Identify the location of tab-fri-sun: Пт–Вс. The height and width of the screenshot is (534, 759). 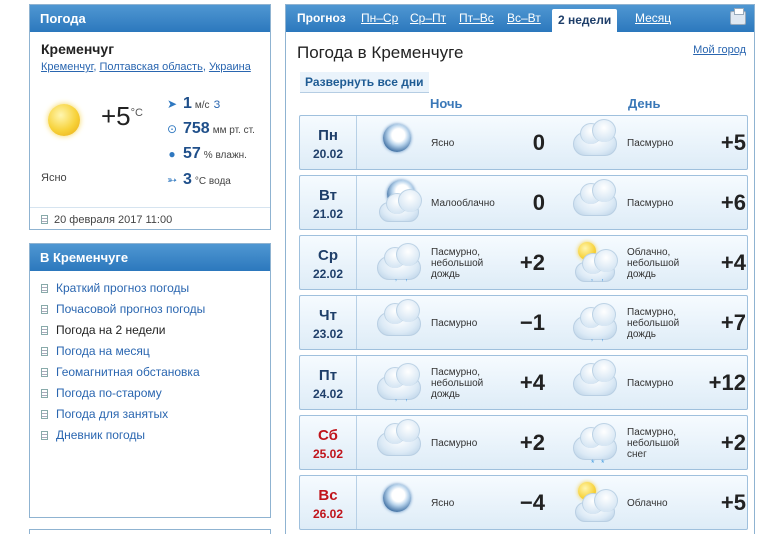
(476, 18).